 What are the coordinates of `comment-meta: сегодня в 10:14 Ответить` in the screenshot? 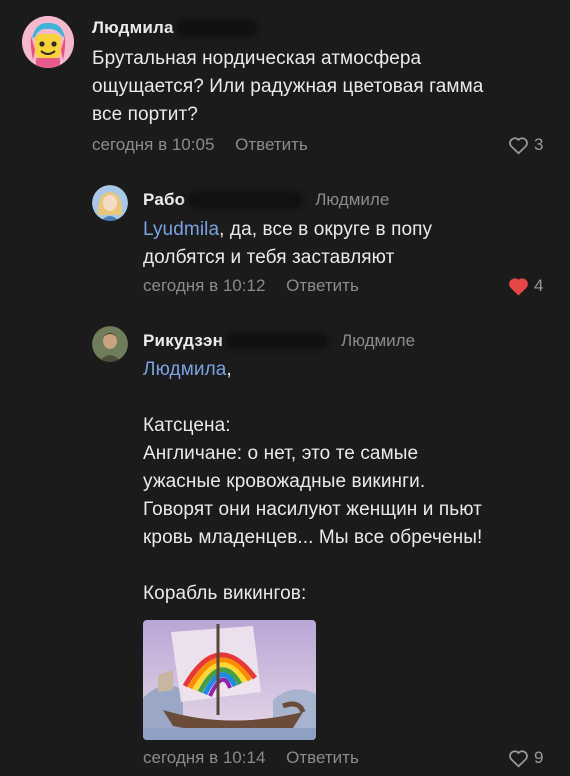 It's located at (251, 758).